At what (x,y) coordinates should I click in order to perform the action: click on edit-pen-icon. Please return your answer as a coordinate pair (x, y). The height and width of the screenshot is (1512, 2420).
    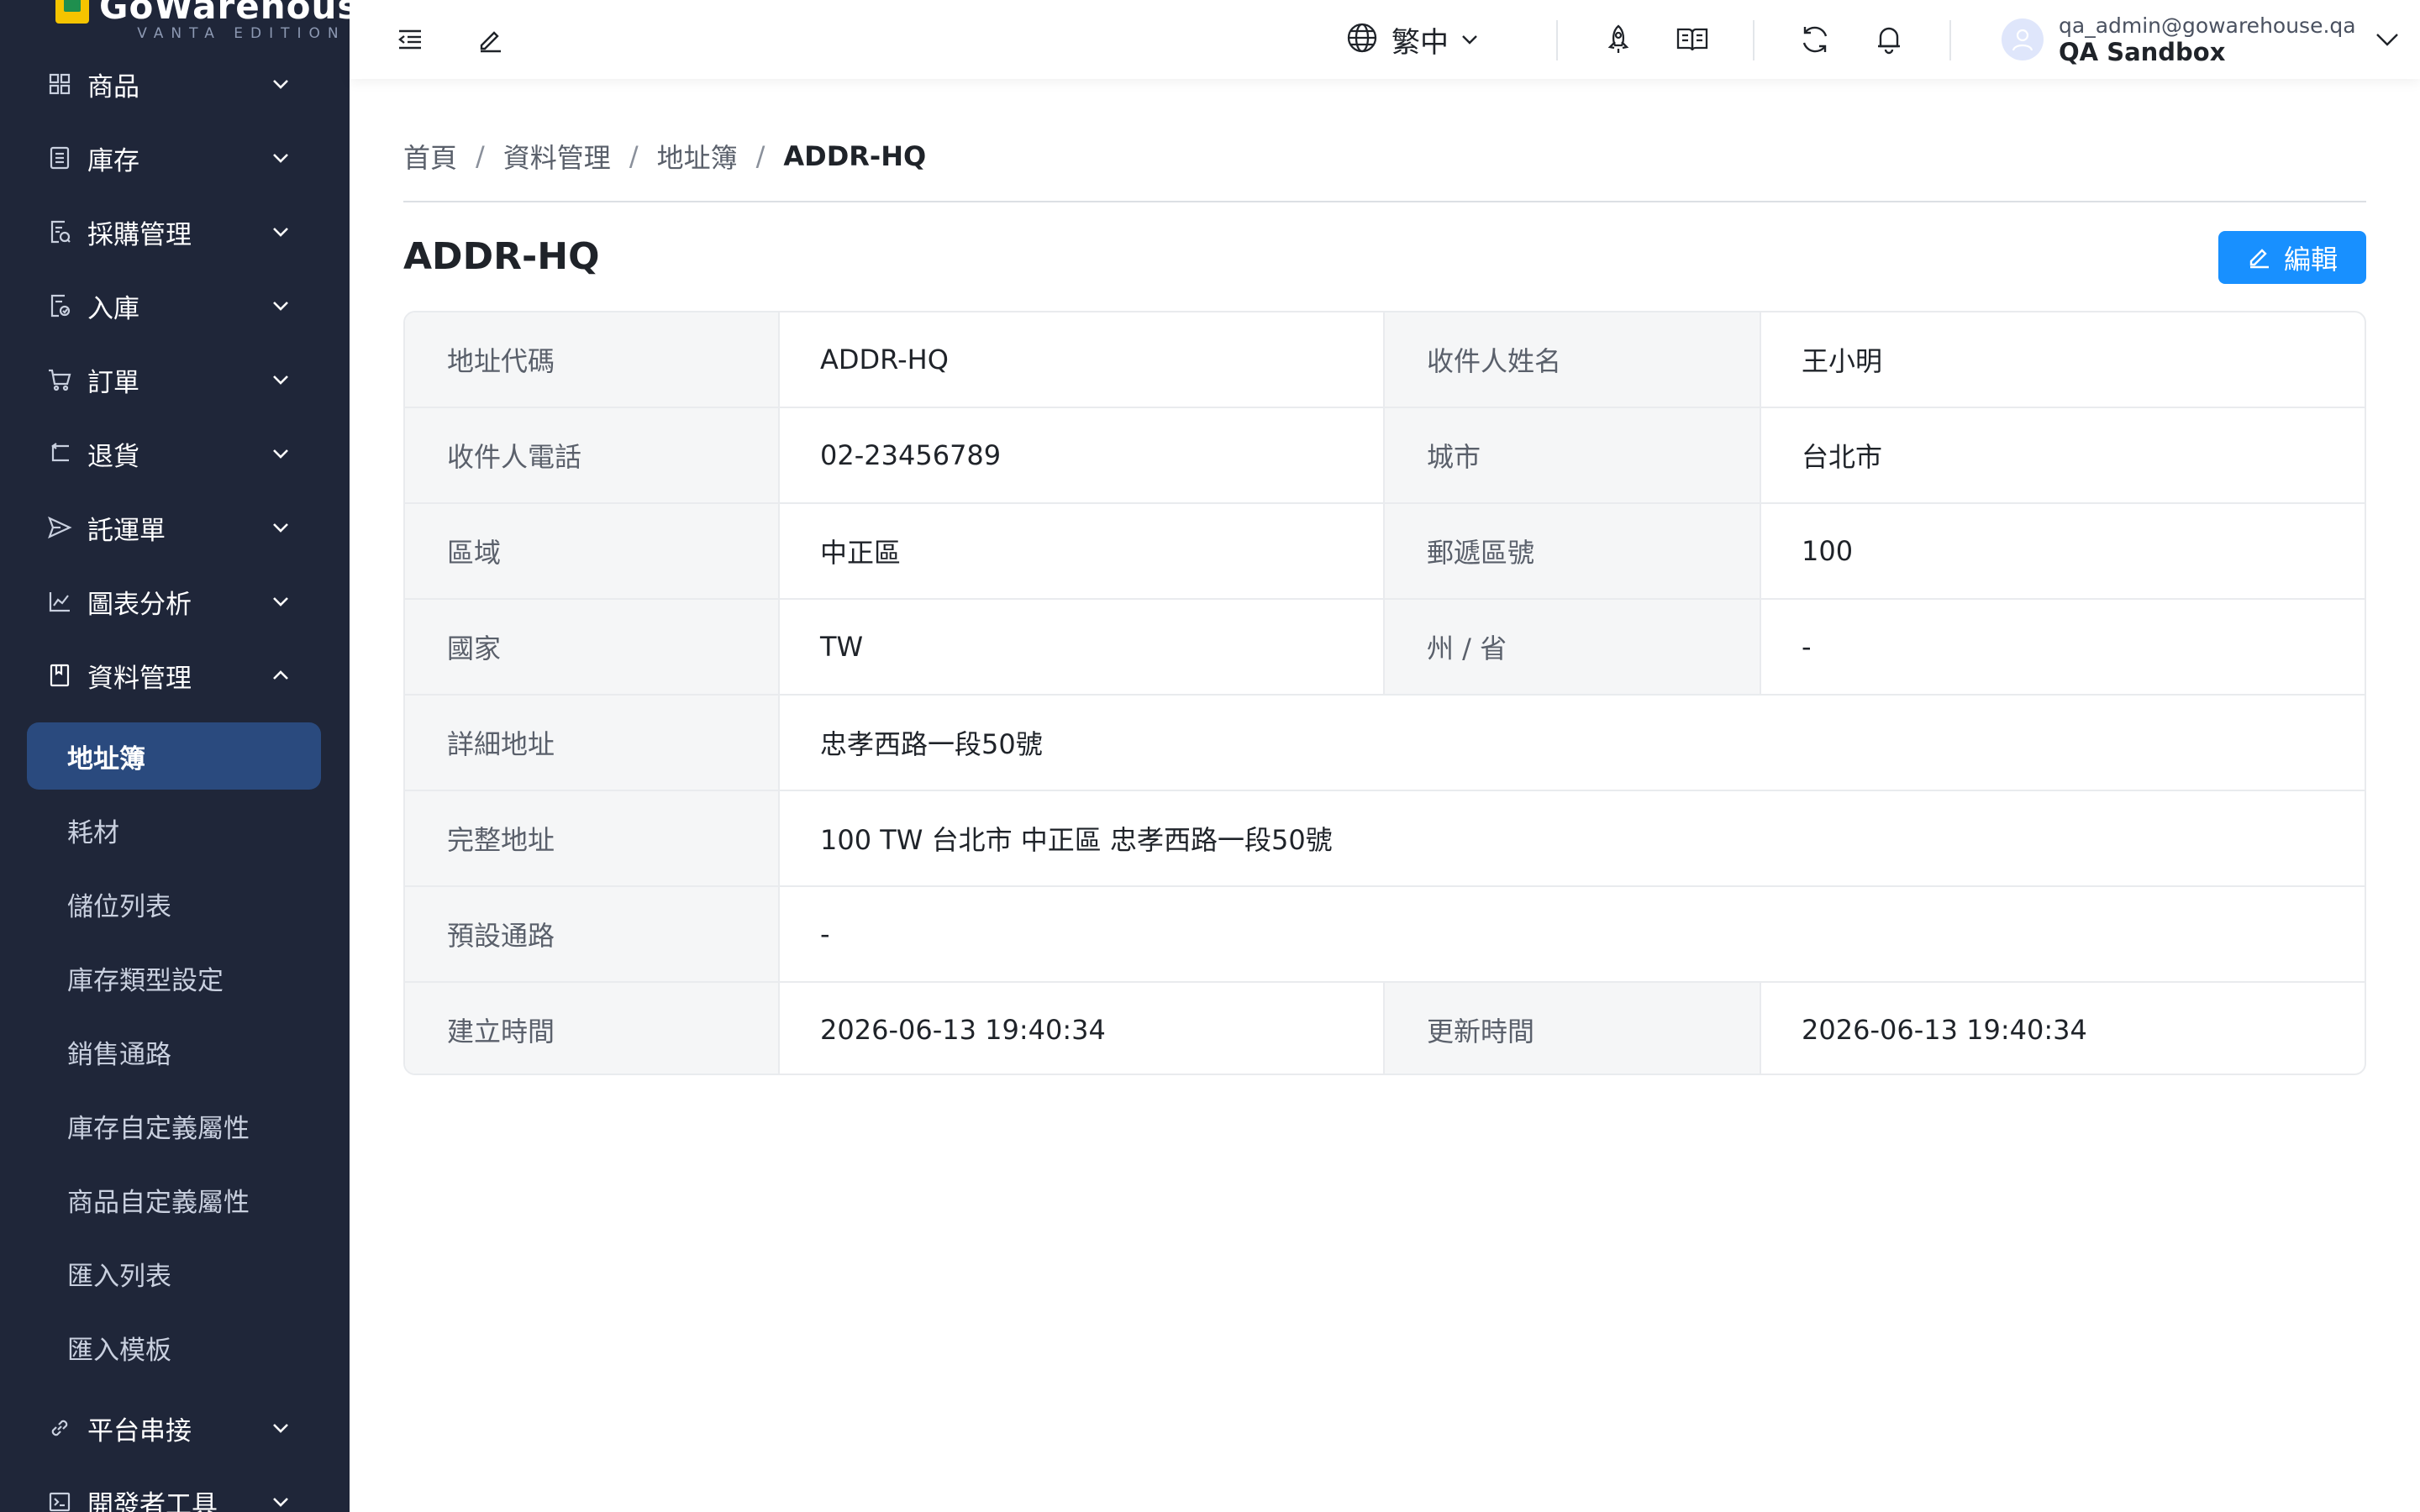
    Looking at the image, I should click on (491, 39).